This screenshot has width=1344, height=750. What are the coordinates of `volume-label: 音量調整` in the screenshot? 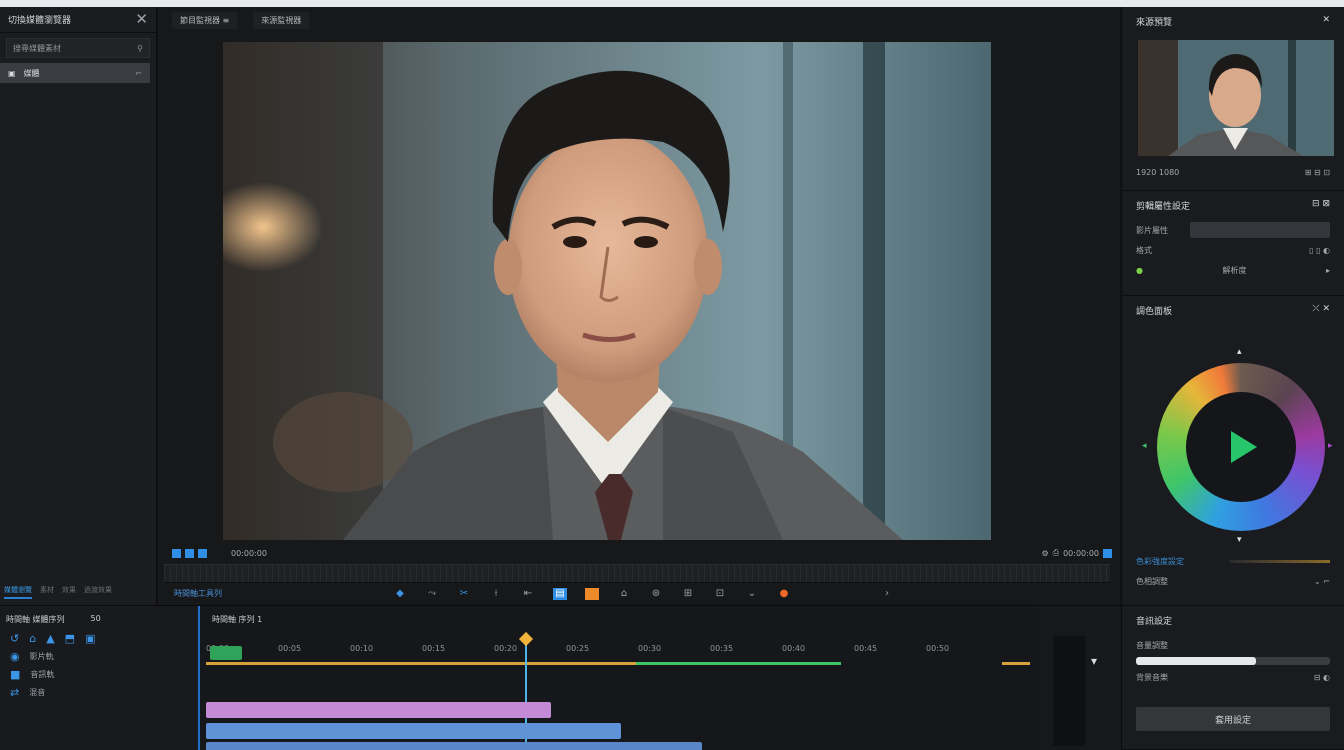 It's located at (1152, 645).